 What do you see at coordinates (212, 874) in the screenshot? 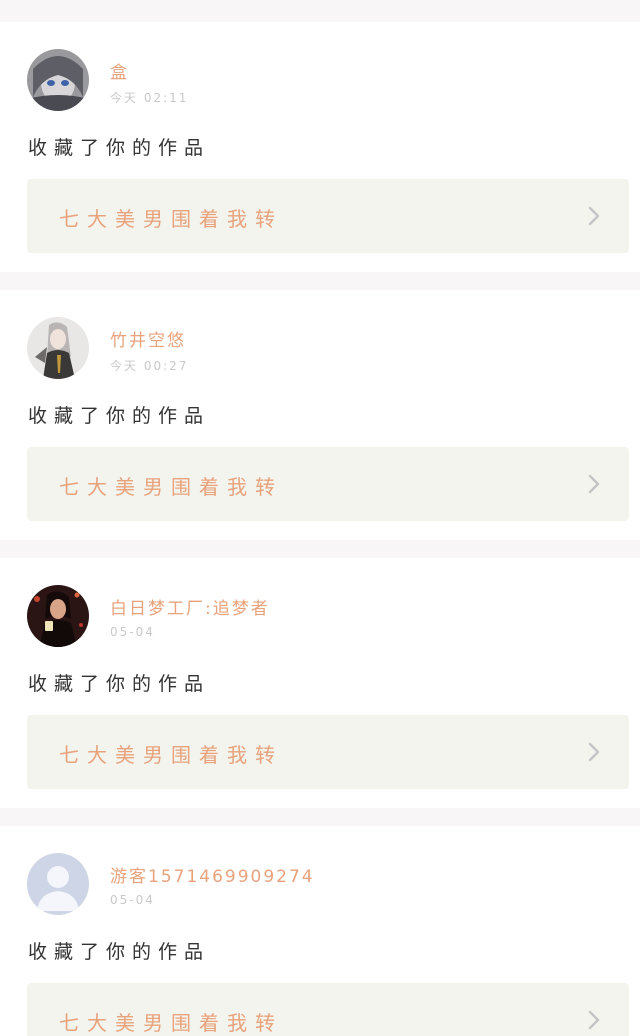
I see `username: 游客1571469909274` at bounding box center [212, 874].